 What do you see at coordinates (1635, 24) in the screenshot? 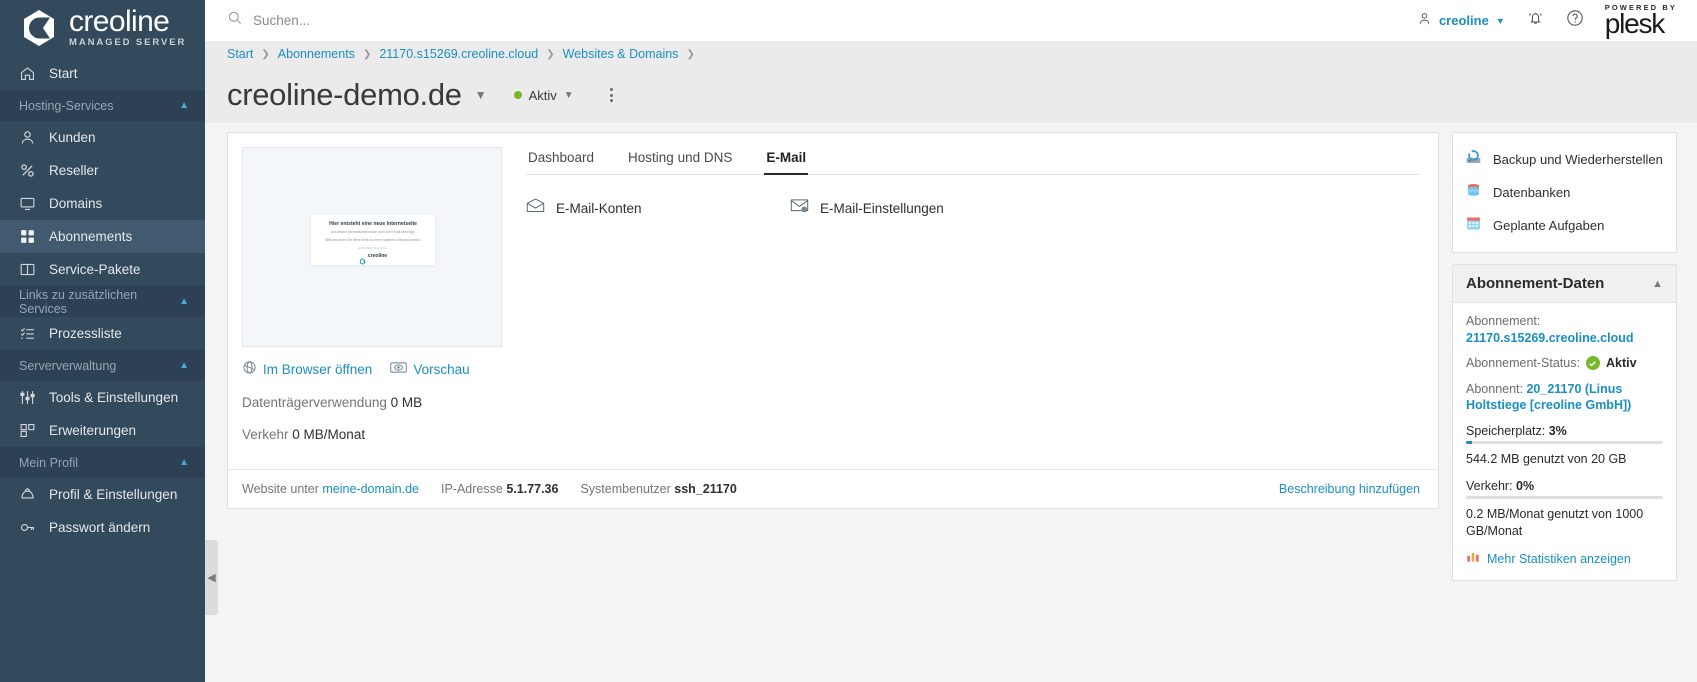
I see `plesk-wordmark: plesk` at bounding box center [1635, 24].